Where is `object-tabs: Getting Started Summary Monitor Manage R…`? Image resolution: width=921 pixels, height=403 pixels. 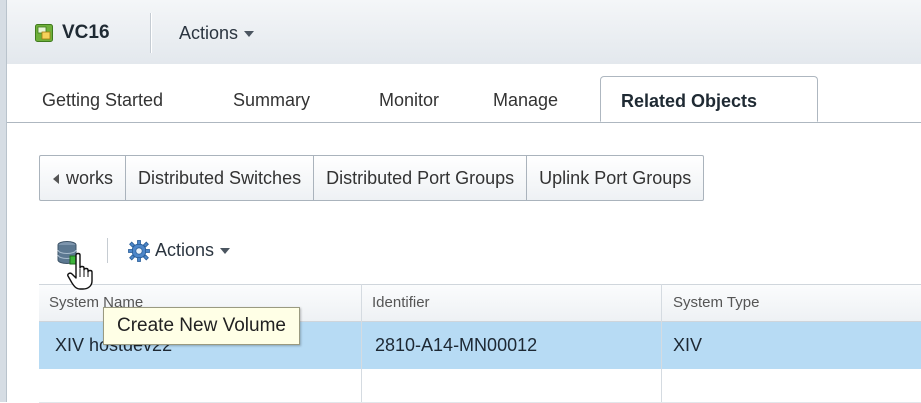
object-tabs: Getting Started Summary Monitor Manage R… is located at coordinates (464, 93).